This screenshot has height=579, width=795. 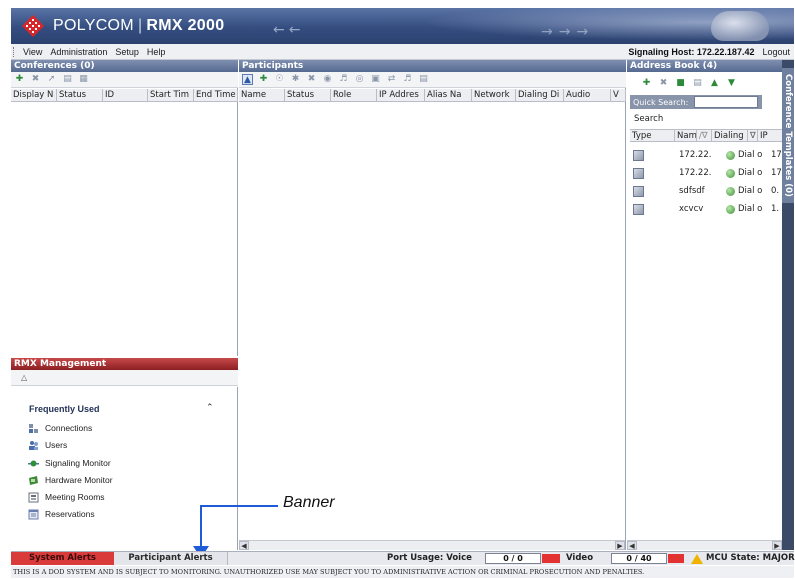 What do you see at coordinates (343, 79) in the screenshot?
I see `speaker-icon: ♬` at bounding box center [343, 79].